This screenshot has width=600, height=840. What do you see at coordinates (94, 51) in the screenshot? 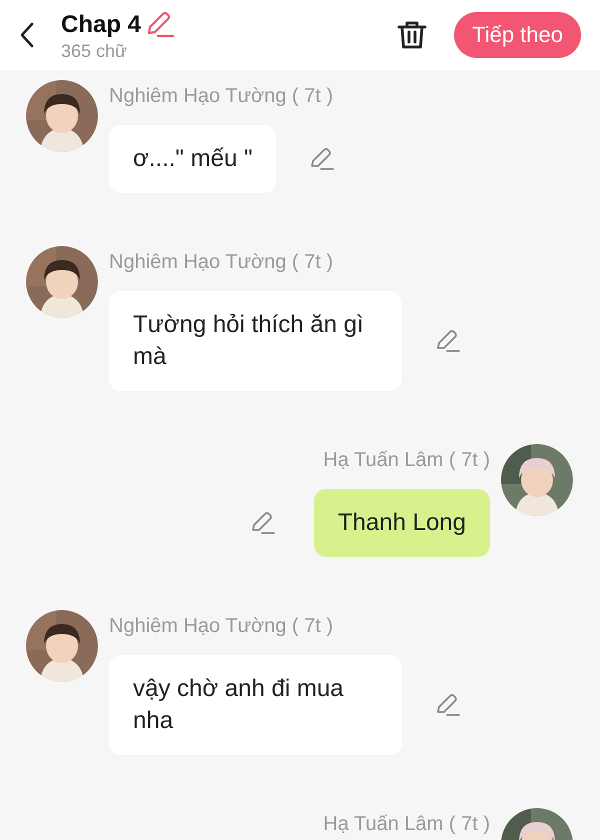
I see `word-count: 365 chữ` at bounding box center [94, 51].